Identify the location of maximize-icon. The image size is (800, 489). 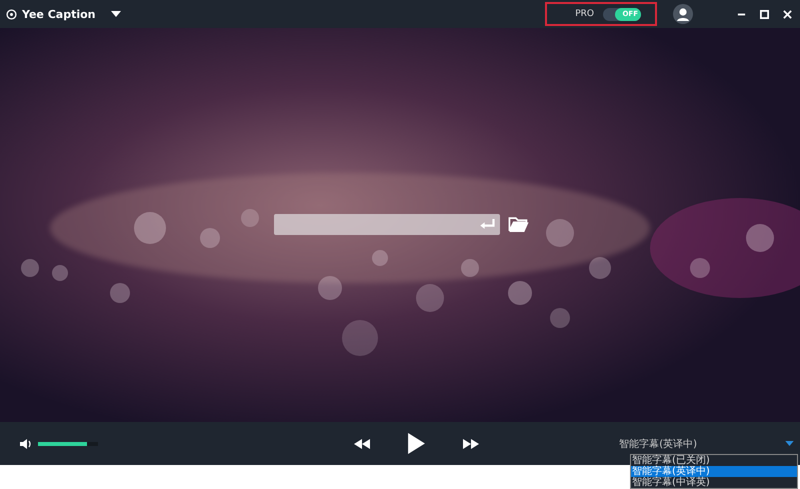
(764, 14).